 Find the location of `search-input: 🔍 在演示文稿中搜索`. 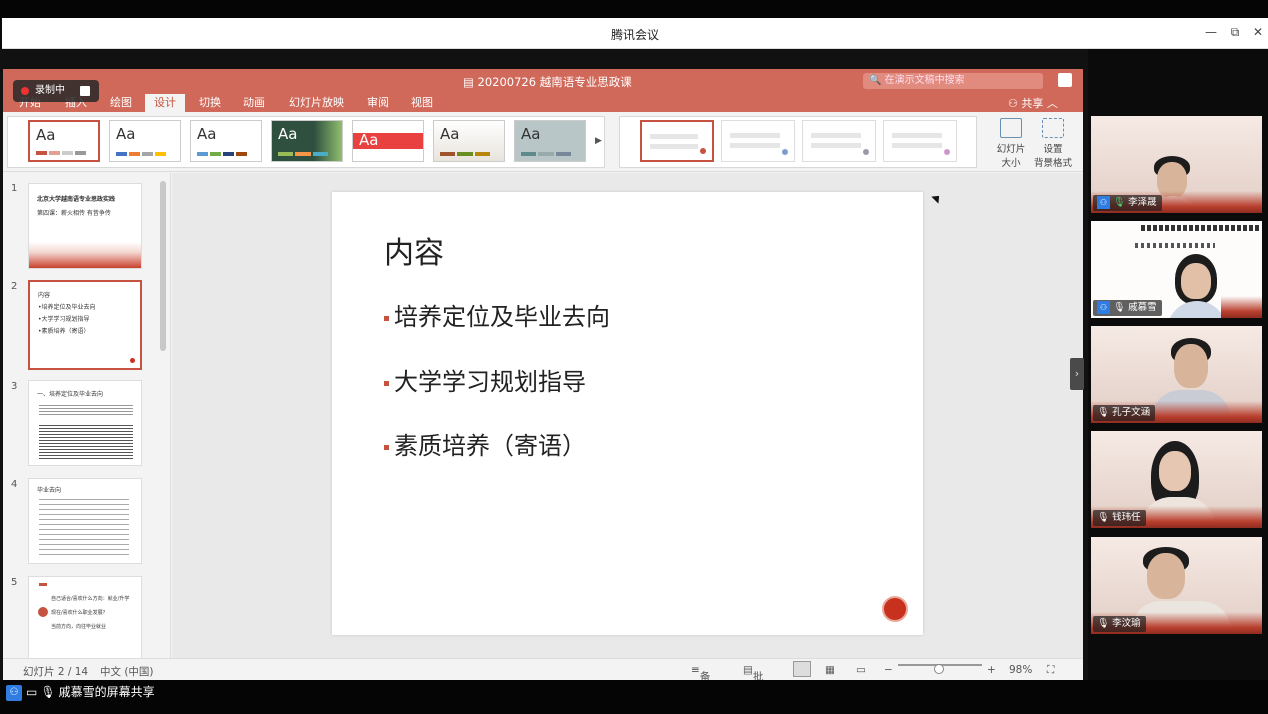

search-input: 🔍 在演示文稿中搜索 is located at coordinates (953, 81).